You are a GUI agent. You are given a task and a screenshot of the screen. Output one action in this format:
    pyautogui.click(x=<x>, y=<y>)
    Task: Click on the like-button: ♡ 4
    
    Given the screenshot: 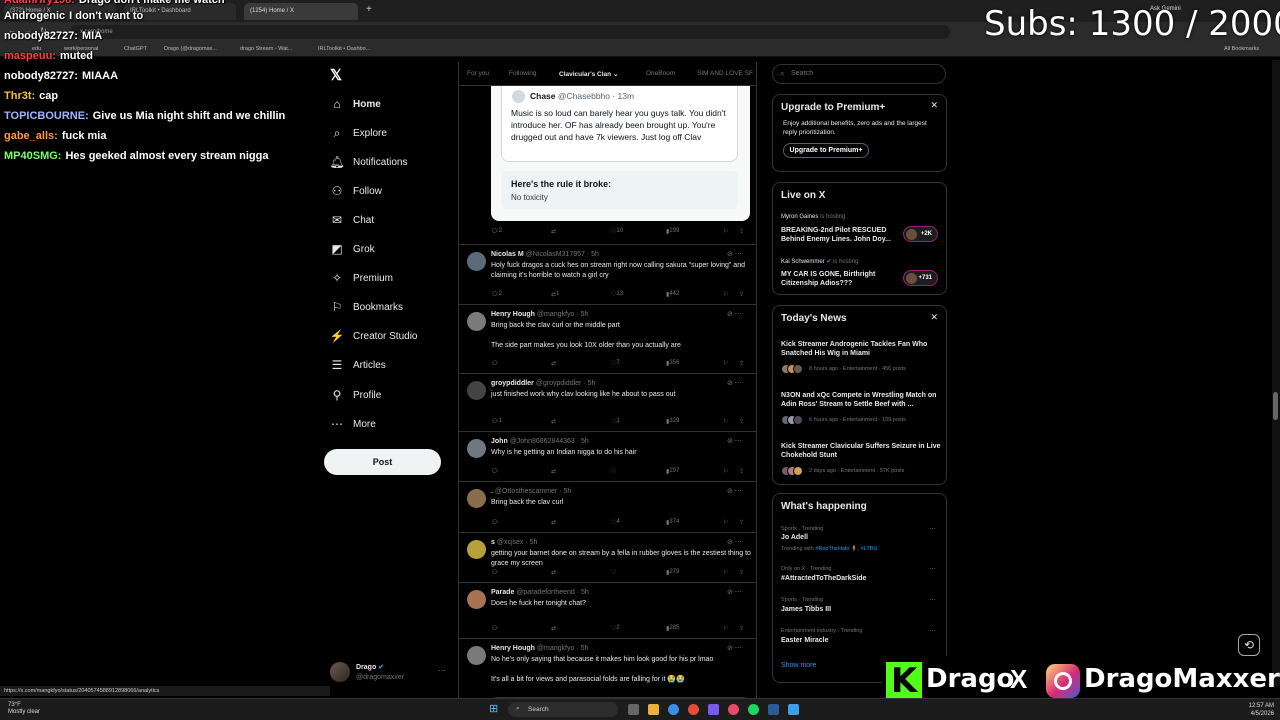 What is the action you would take?
    pyautogui.click(x=615, y=522)
    